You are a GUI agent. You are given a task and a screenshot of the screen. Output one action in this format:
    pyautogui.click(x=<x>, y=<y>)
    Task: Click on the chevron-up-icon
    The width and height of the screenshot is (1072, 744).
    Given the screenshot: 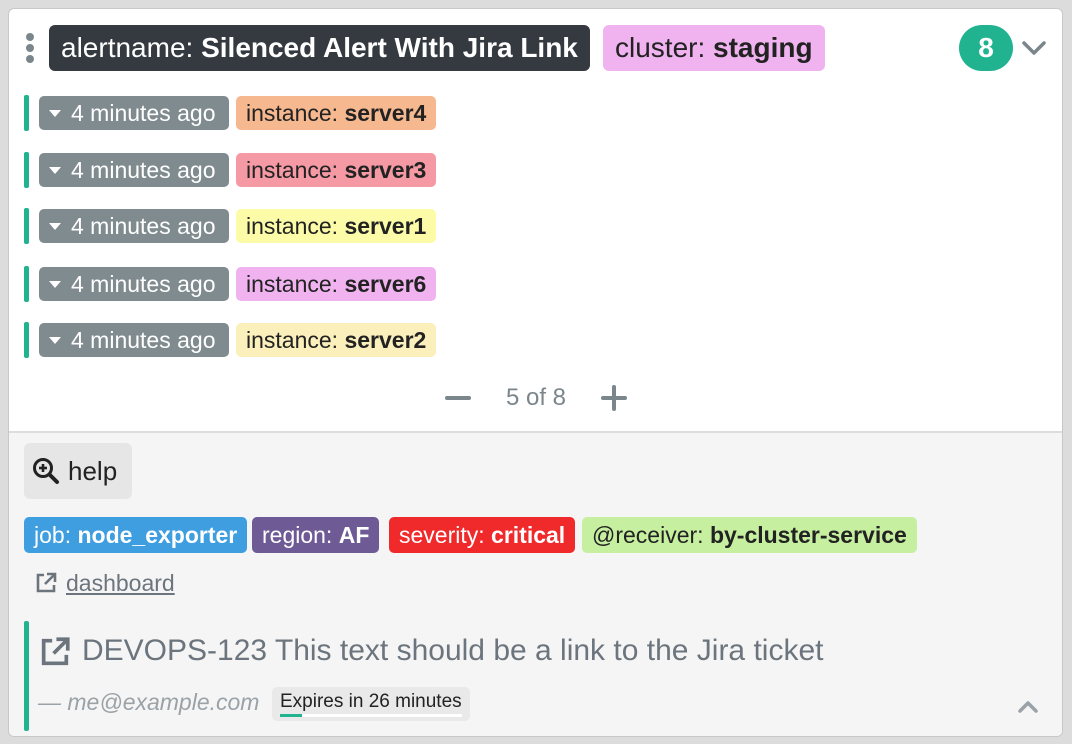 What is the action you would take?
    pyautogui.click(x=1028, y=707)
    